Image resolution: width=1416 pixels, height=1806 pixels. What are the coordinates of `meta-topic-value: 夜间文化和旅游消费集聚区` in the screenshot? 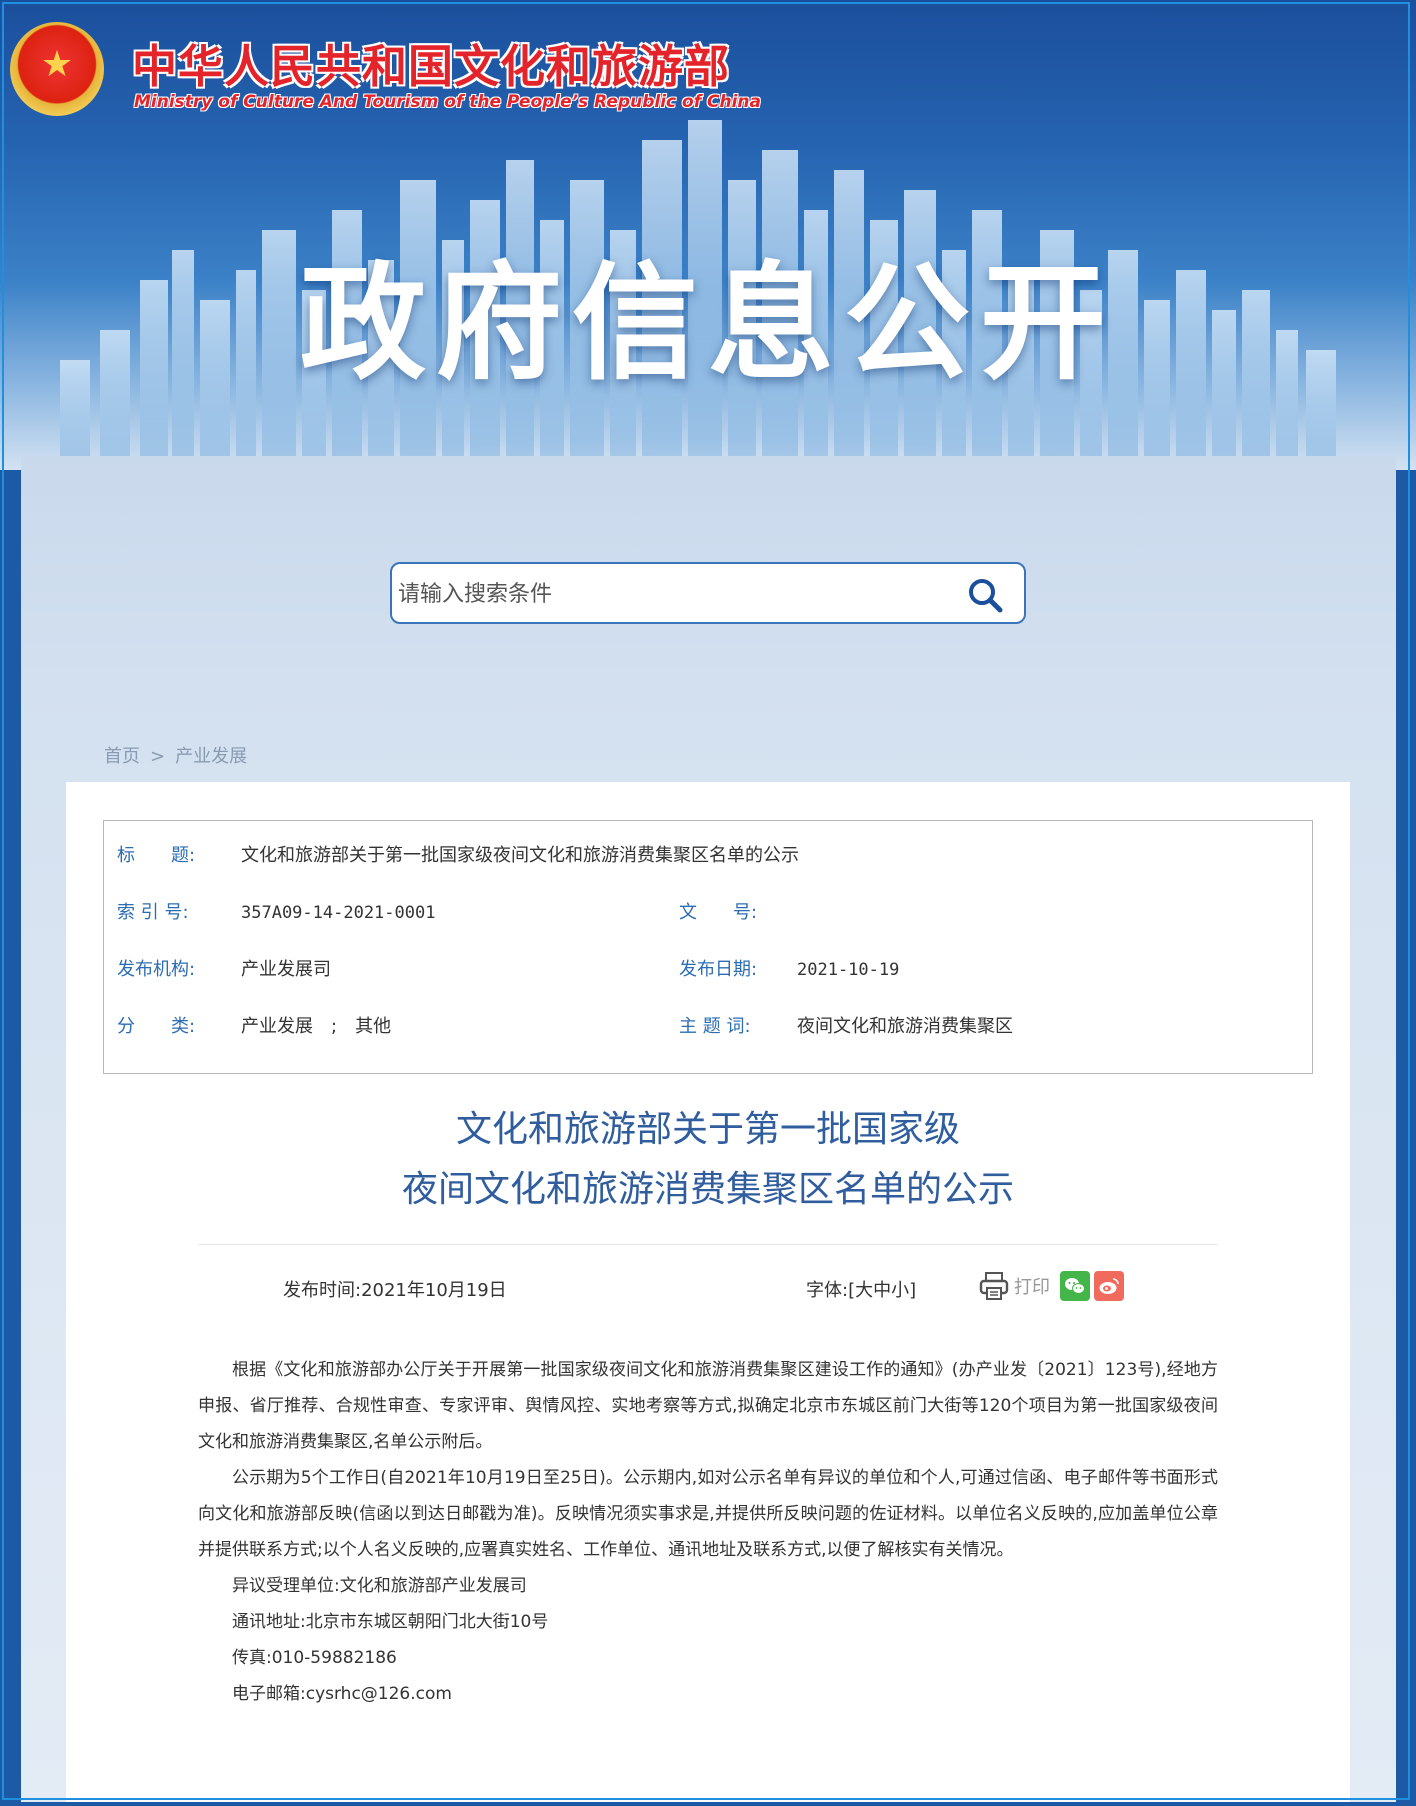 It's located at (905, 1026).